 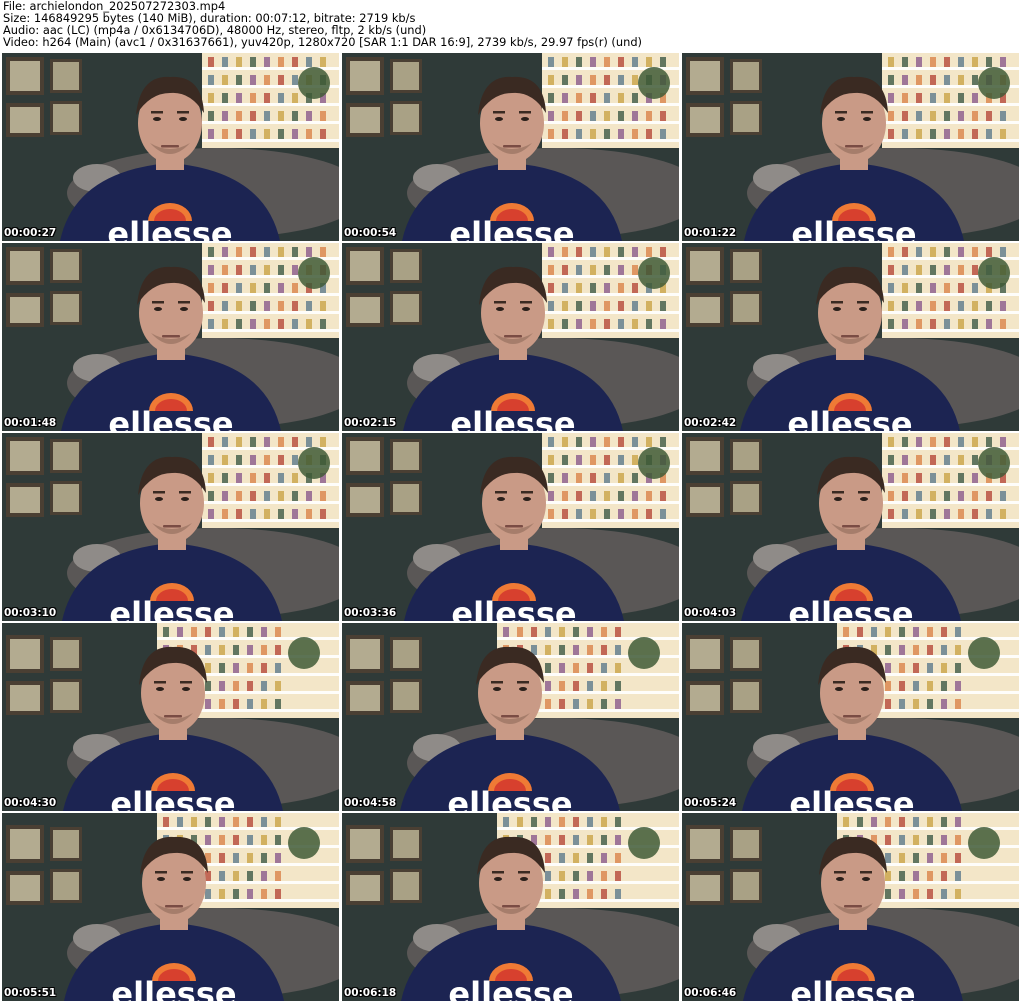 I want to click on thumbnail-timestamp: 00:05:51, so click(x=30, y=993).